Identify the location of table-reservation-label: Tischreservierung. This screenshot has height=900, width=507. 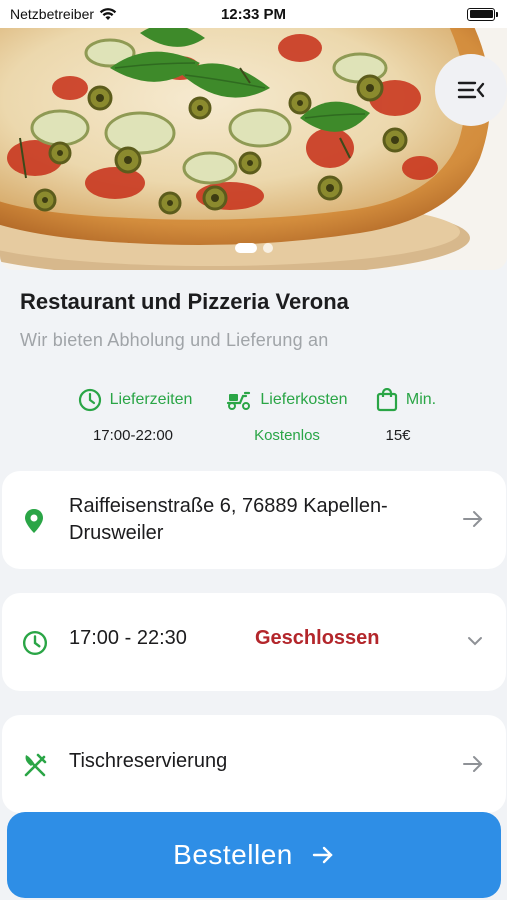
(148, 761).